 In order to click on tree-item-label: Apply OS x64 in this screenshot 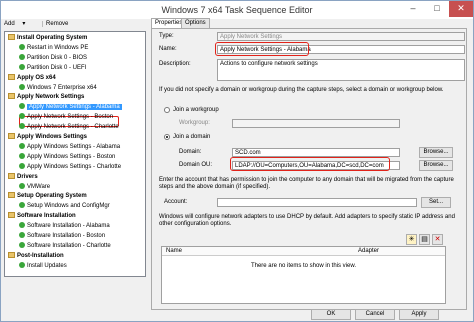, I will do `click(36, 77)`.